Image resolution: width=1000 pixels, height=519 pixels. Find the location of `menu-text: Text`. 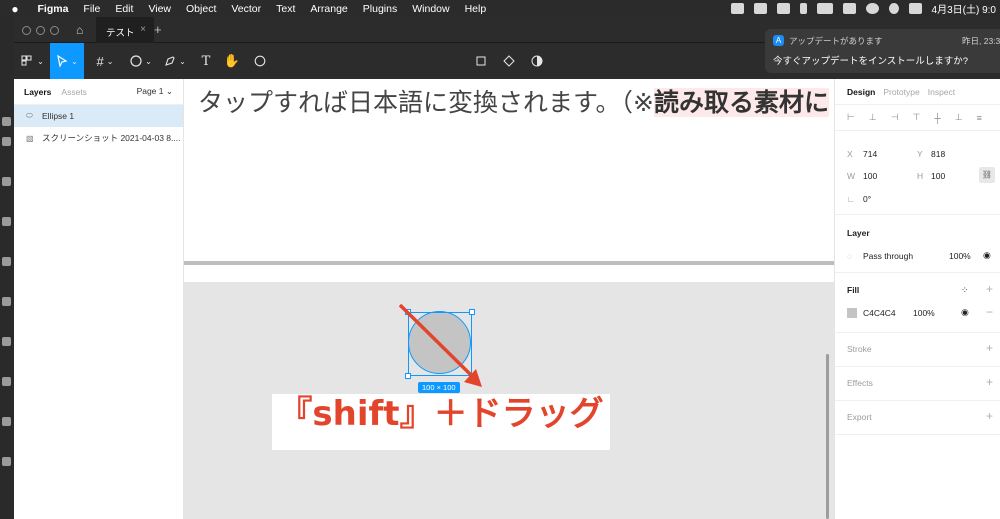

menu-text: Text is located at coordinates (286, 9).